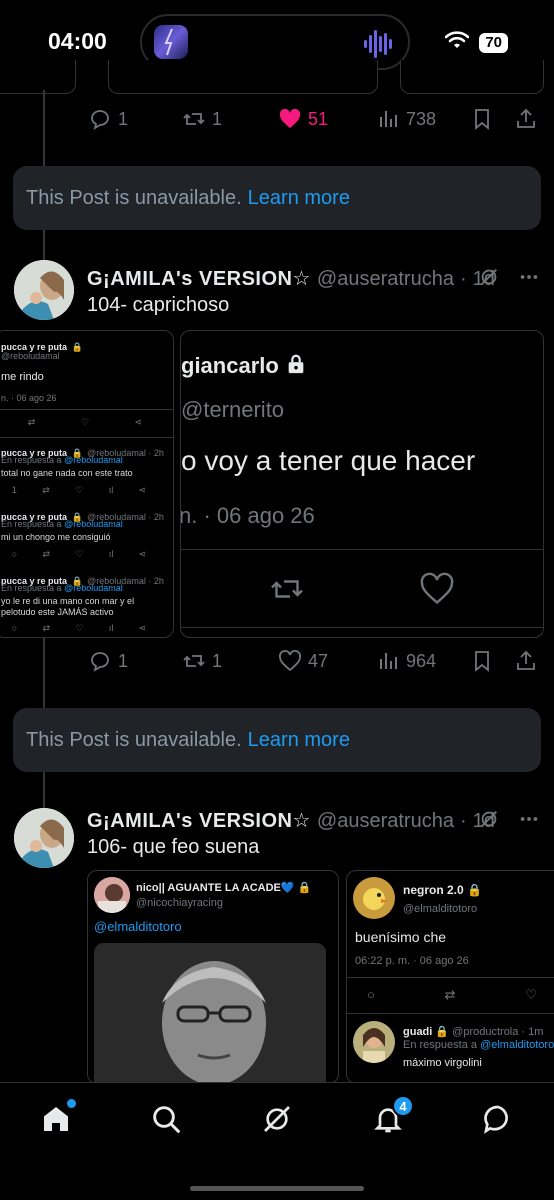 The height and width of the screenshot is (1200, 554). What do you see at coordinates (230, 365) in the screenshot?
I see `quoted-name: giancarlo` at bounding box center [230, 365].